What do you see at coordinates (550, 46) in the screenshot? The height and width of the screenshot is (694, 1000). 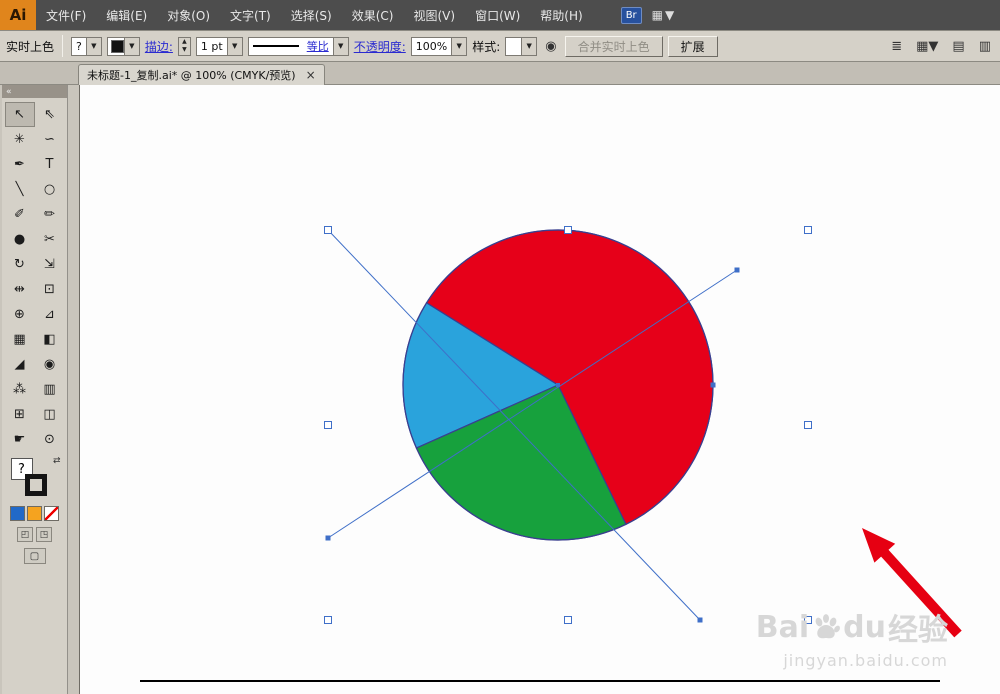 I see `recolor-artwork-icon: ◉` at bounding box center [550, 46].